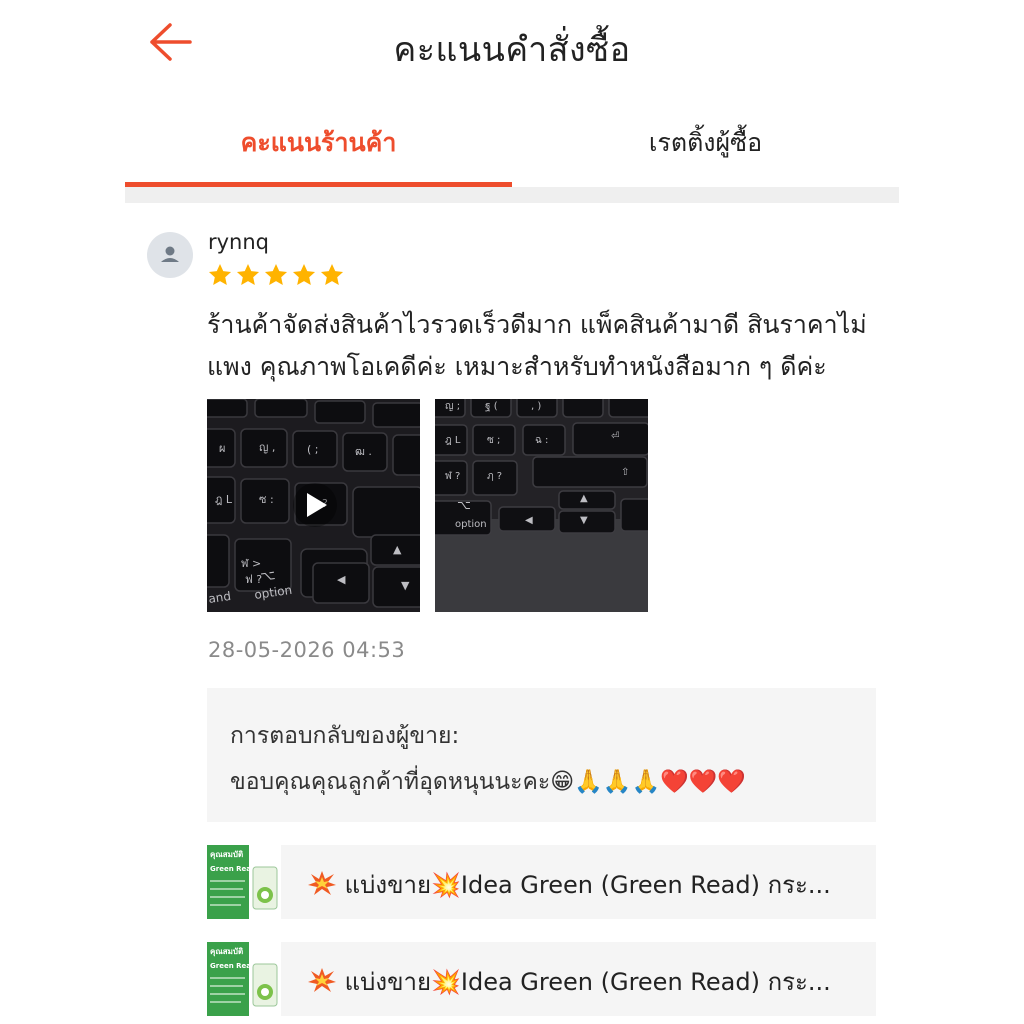 The width and height of the screenshot is (1024, 1024). I want to click on svg-text: ฬ ?, so click(452, 476).